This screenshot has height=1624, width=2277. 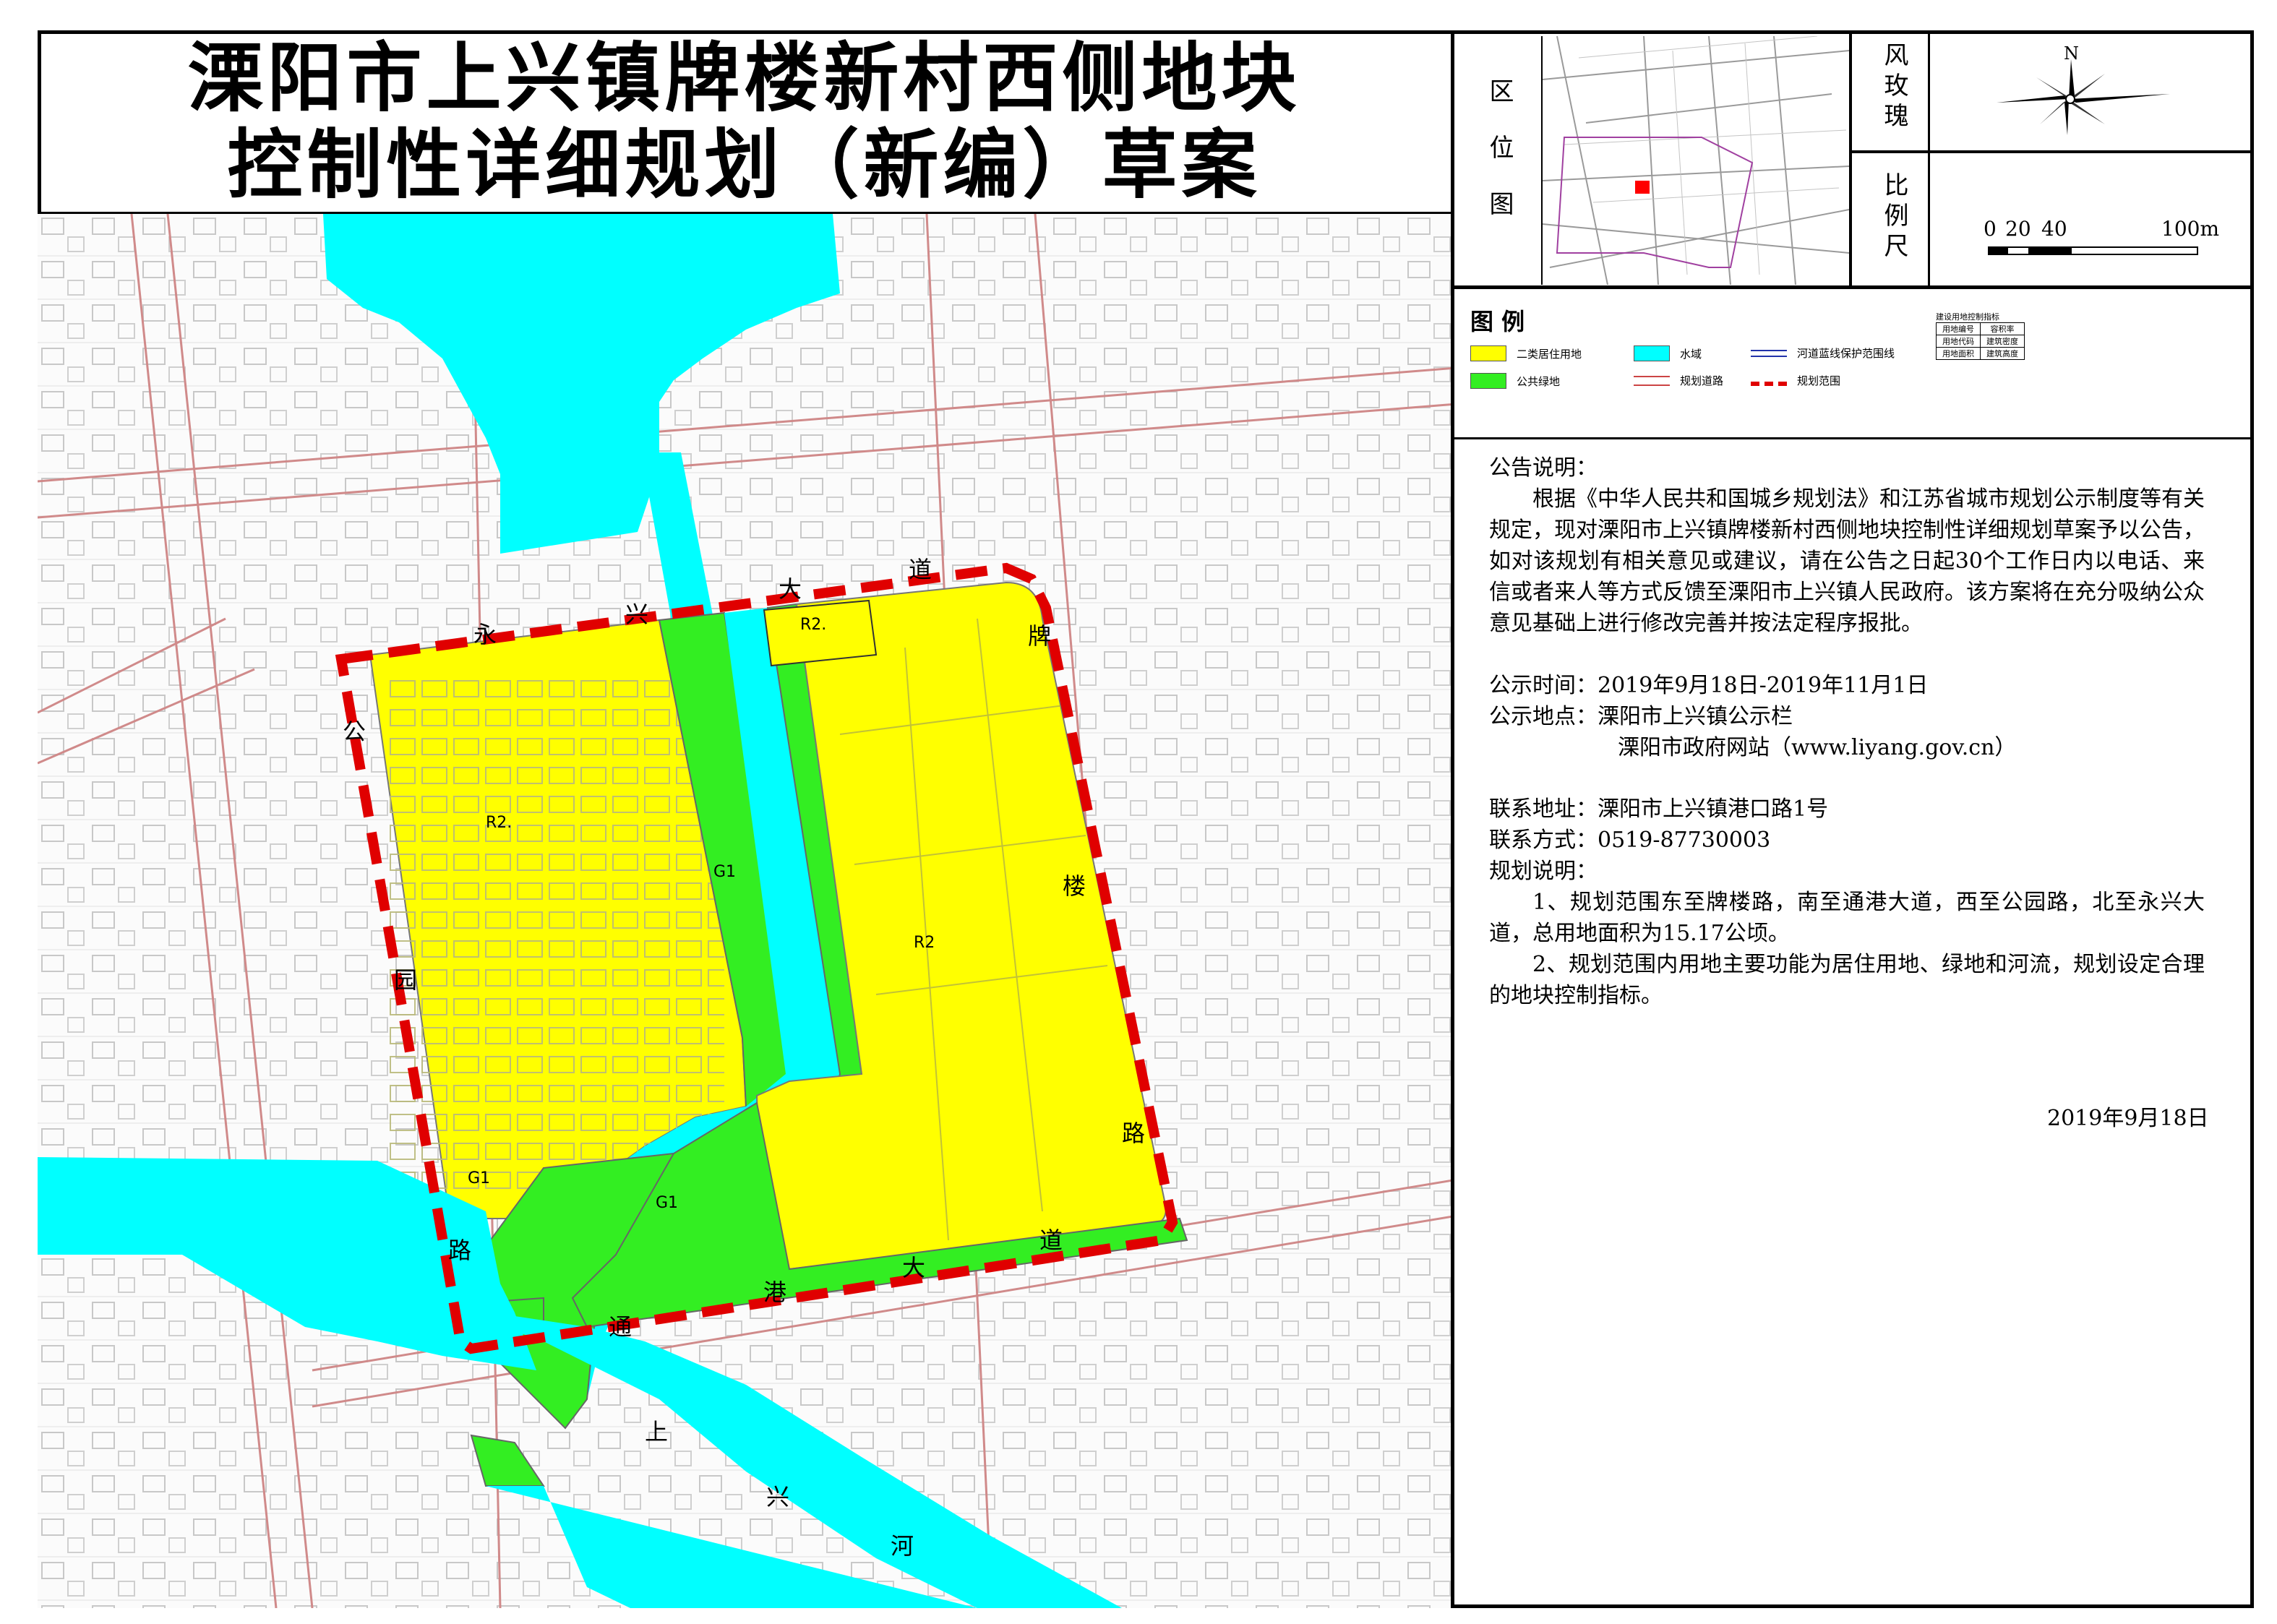 What do you see at coordinates (1543, 468) in the screenshot?
I see `notice-heading: 公告说明：` at bounding box center [1543, 468].